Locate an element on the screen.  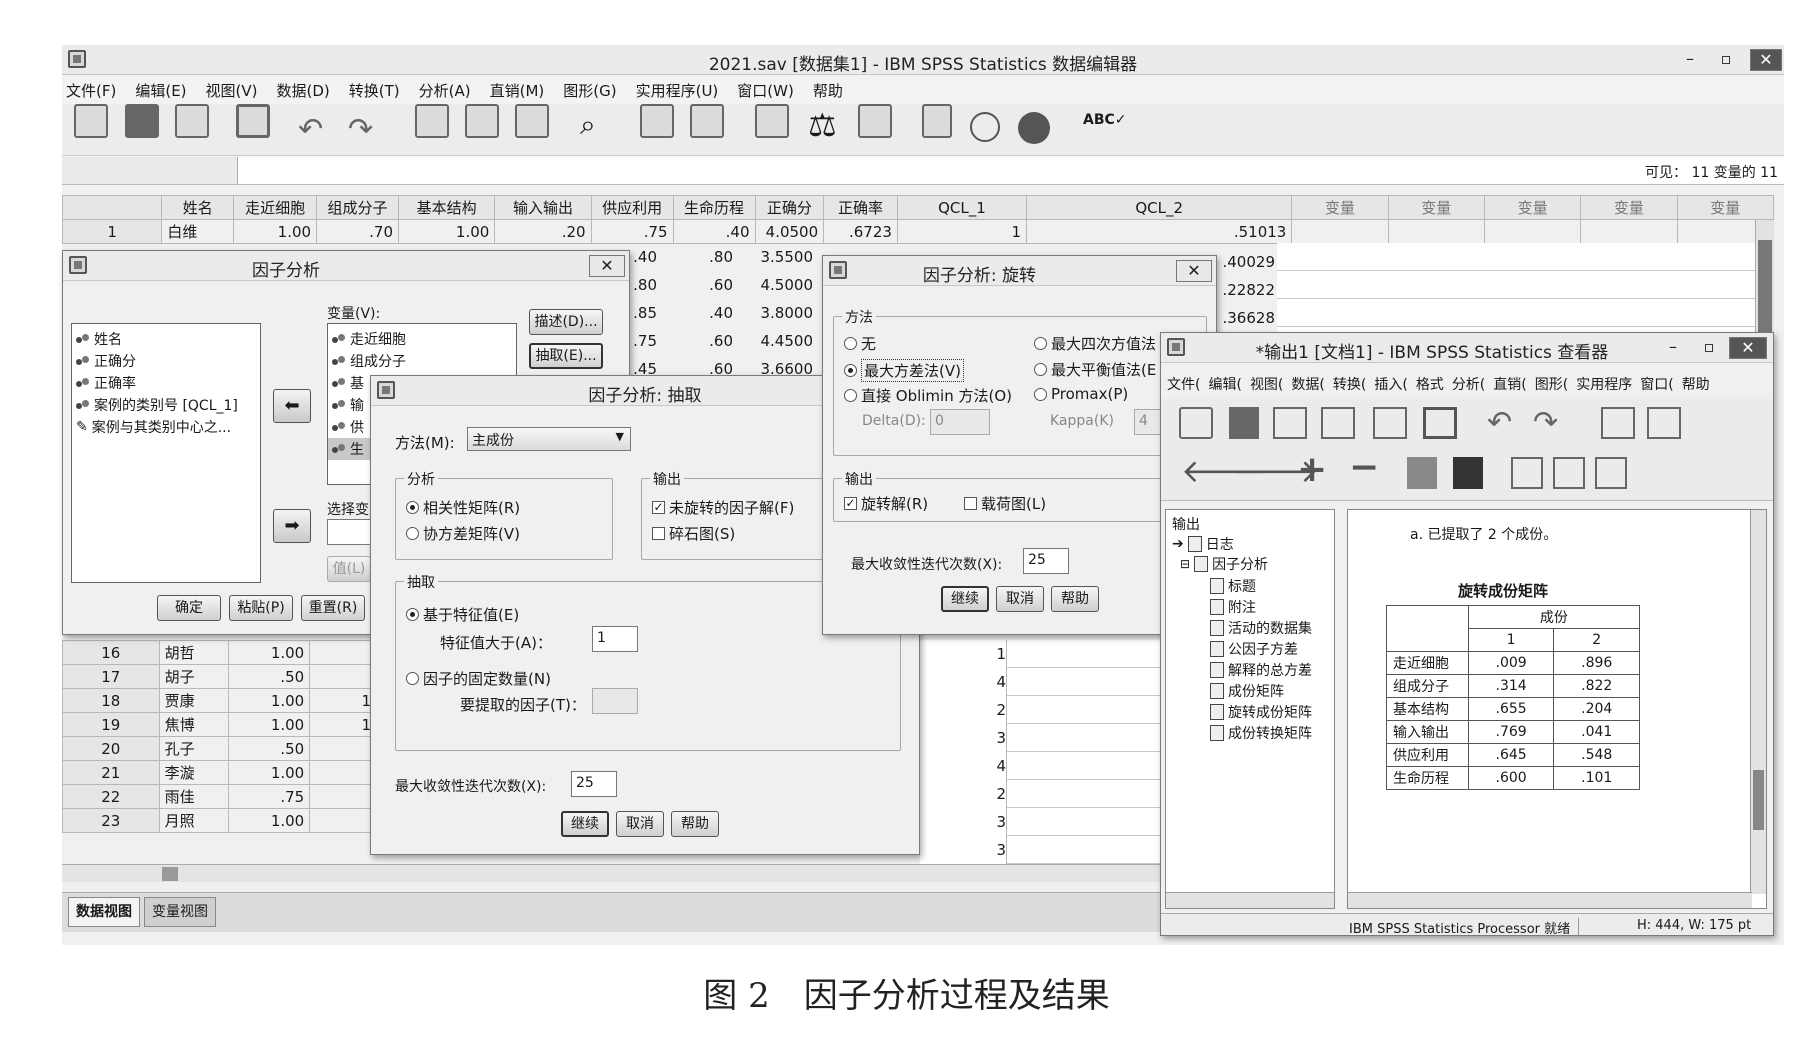
tree-item-output: 输出 is located at coordinates (1186, 524).